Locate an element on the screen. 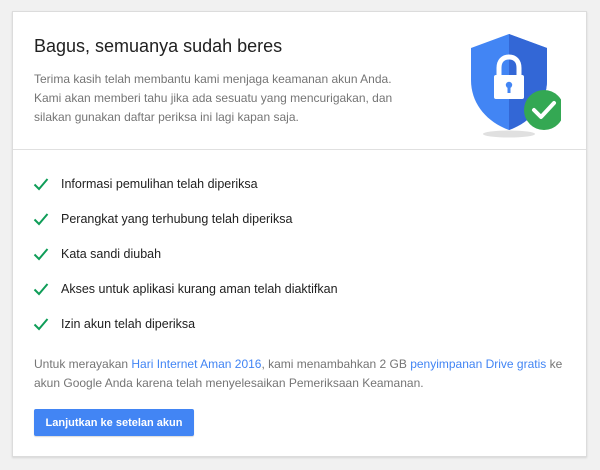  free-drive-storage-link: penyimpanan Drive gratis is located at coordinates (478, 364).